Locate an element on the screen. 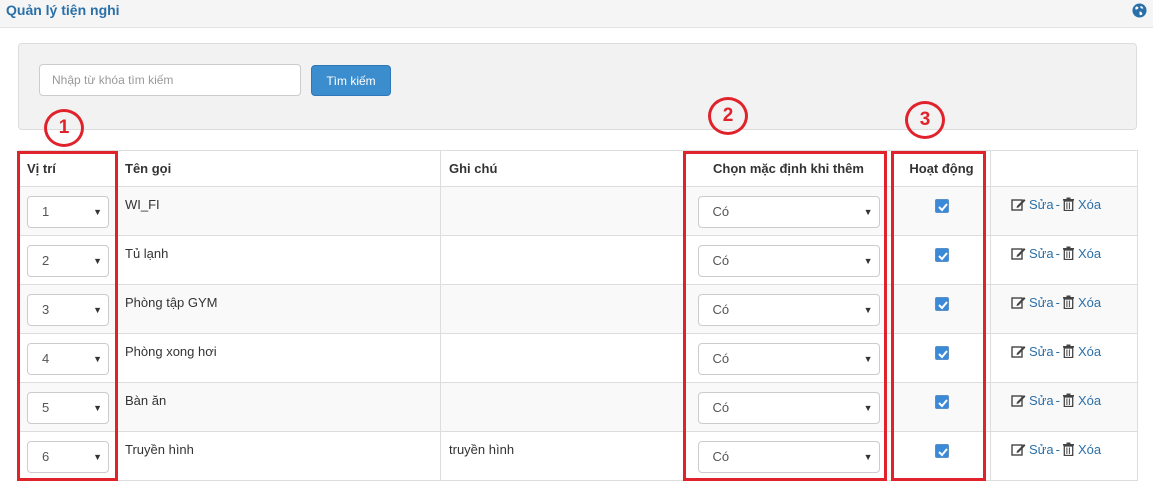  position-select: 2 ▼ is located at coordinates (68, 261).